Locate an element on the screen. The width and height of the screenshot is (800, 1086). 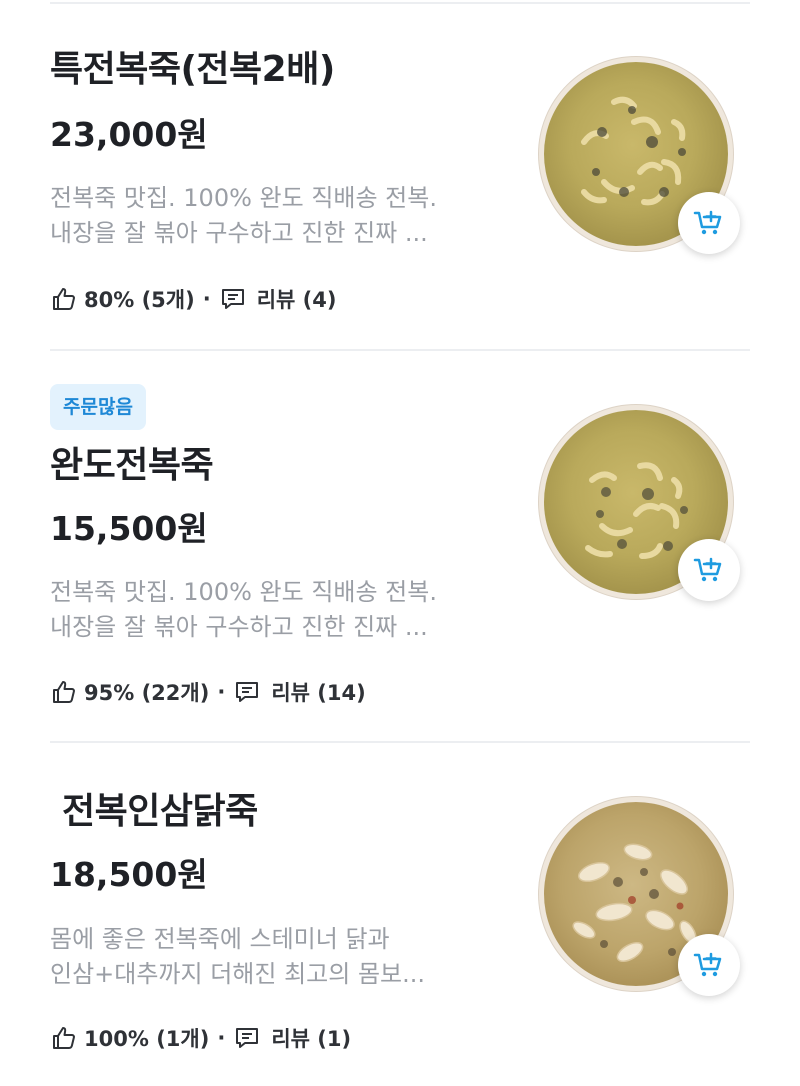
description-line: 몸에 좋은 전복죽에 스테미너 닭과 is located at coordinates (220, 939).